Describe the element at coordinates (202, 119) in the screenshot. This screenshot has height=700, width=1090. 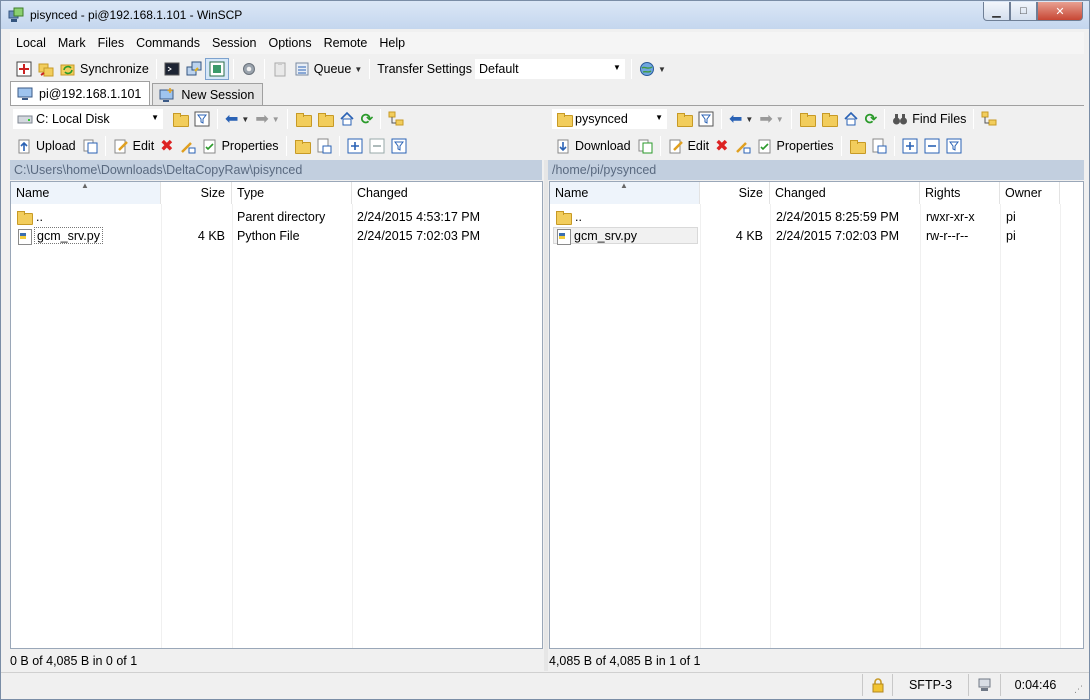
I see `local-filter-button` at that location.